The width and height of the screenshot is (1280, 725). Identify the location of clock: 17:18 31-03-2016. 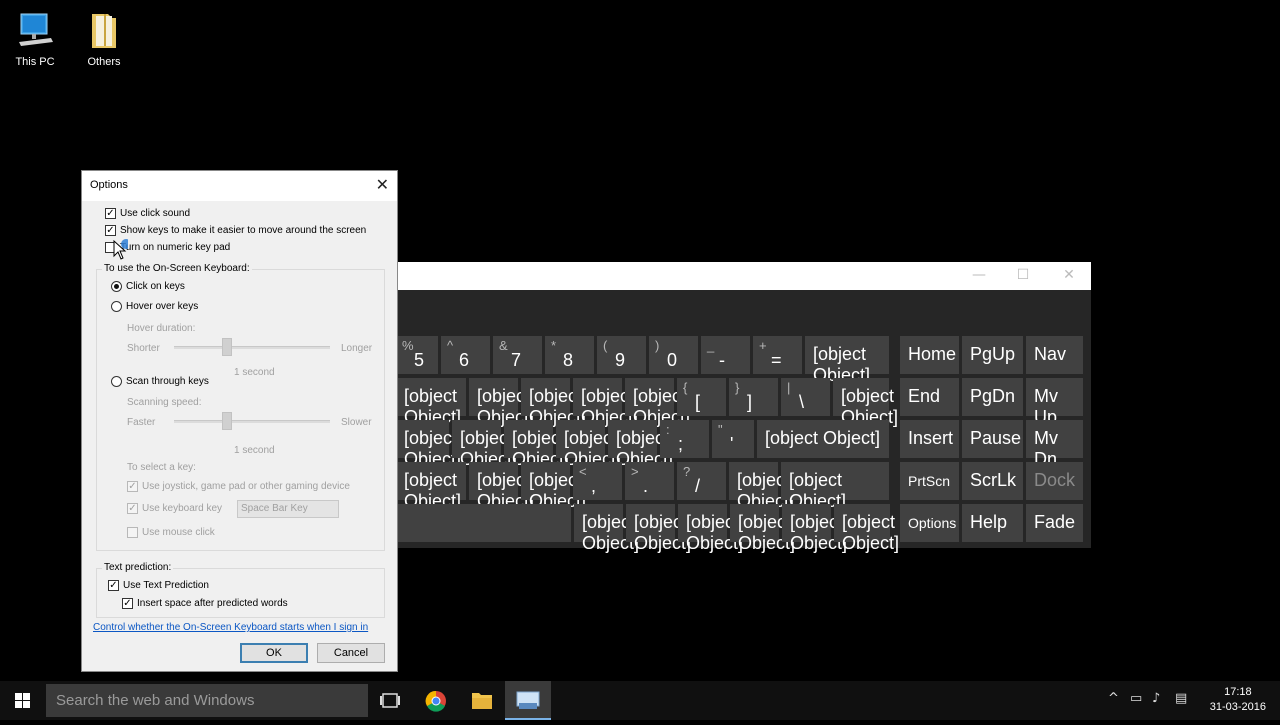
(1238, 700).